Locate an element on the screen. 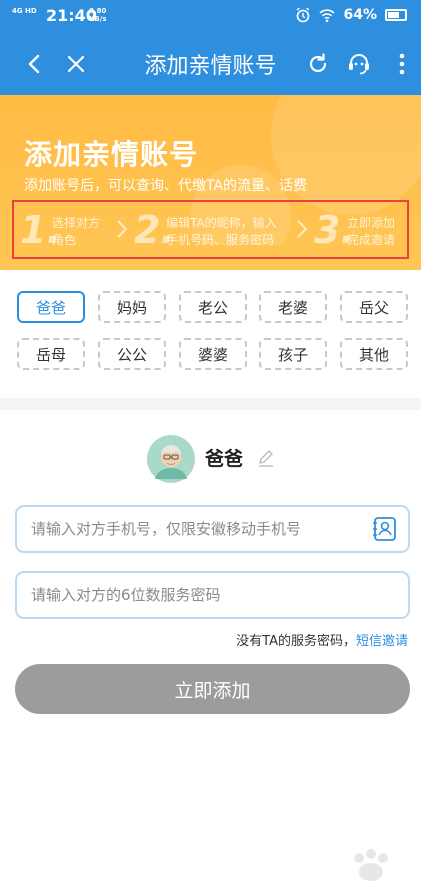 The height and width of the screenshot is (895, 421). alarm-icon is located at coordinates (303, 15).